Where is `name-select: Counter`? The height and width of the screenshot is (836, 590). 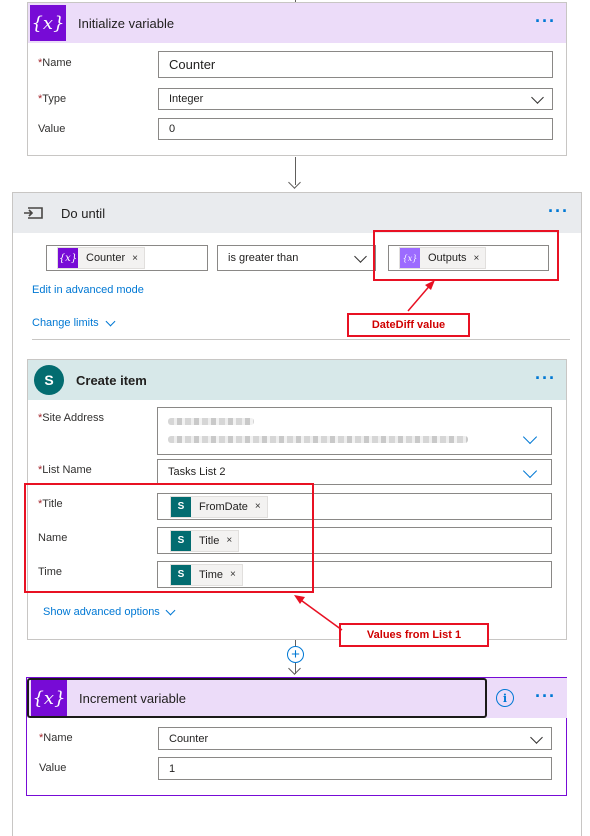
name-select: Counter is located at coordinates (355, 738).